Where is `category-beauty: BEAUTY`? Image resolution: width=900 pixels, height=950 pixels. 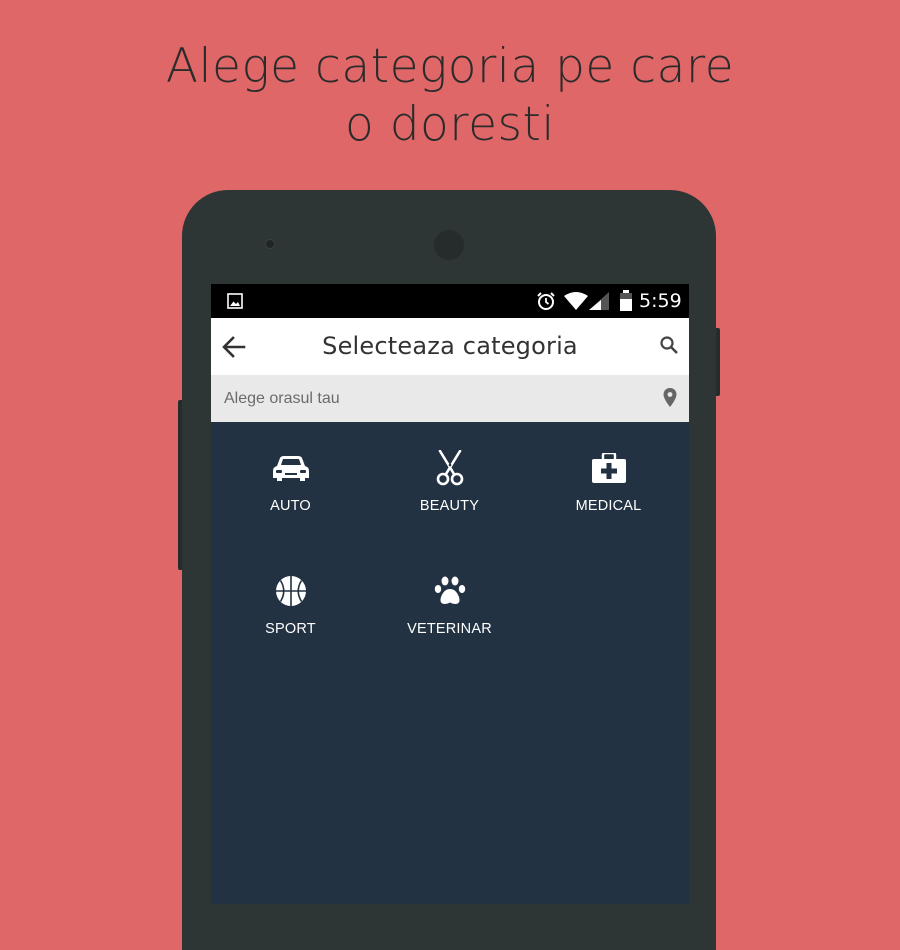
category-beauty: BEAUTY is located at coordinates (449, 472).